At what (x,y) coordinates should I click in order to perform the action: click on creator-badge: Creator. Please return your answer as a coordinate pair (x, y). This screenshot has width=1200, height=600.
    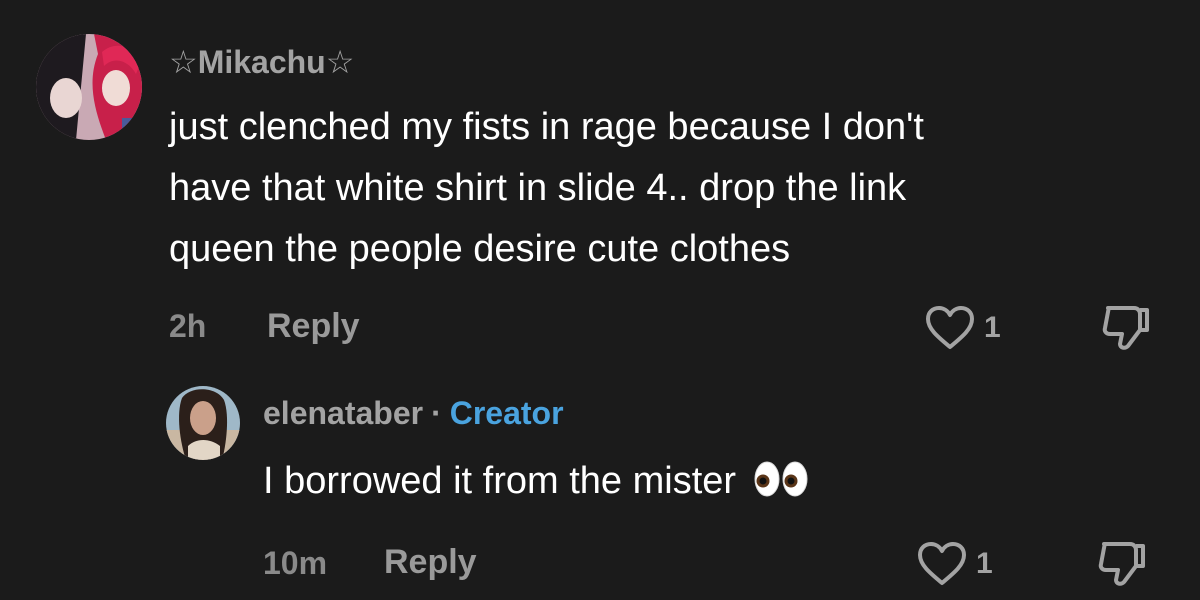
    Looking at the image, I should click on (506, 413).